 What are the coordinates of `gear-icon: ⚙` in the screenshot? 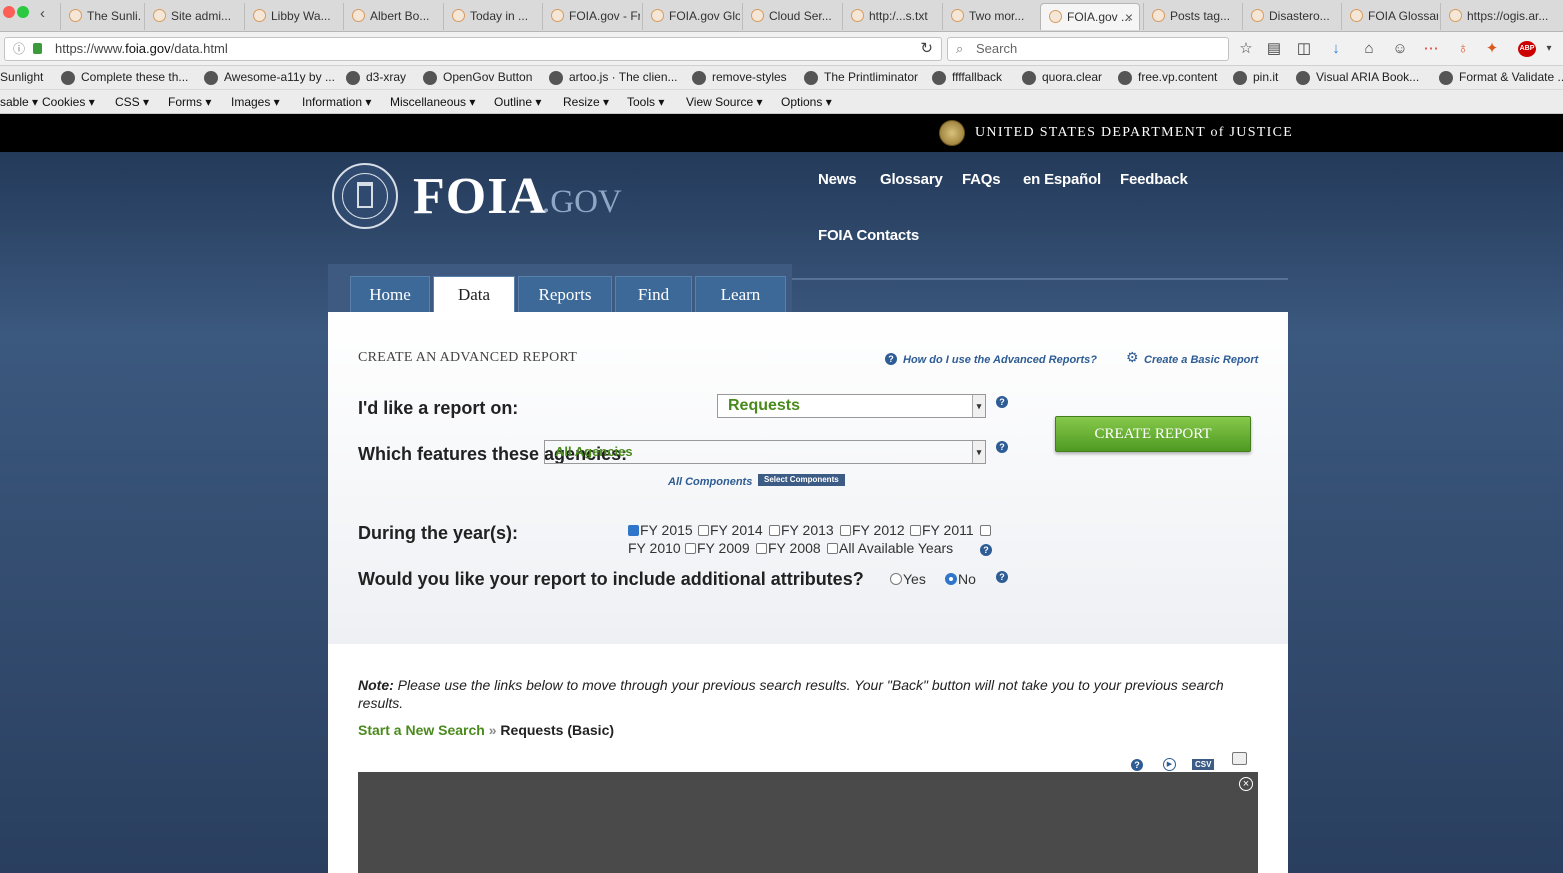 It's located at (1132, 357).